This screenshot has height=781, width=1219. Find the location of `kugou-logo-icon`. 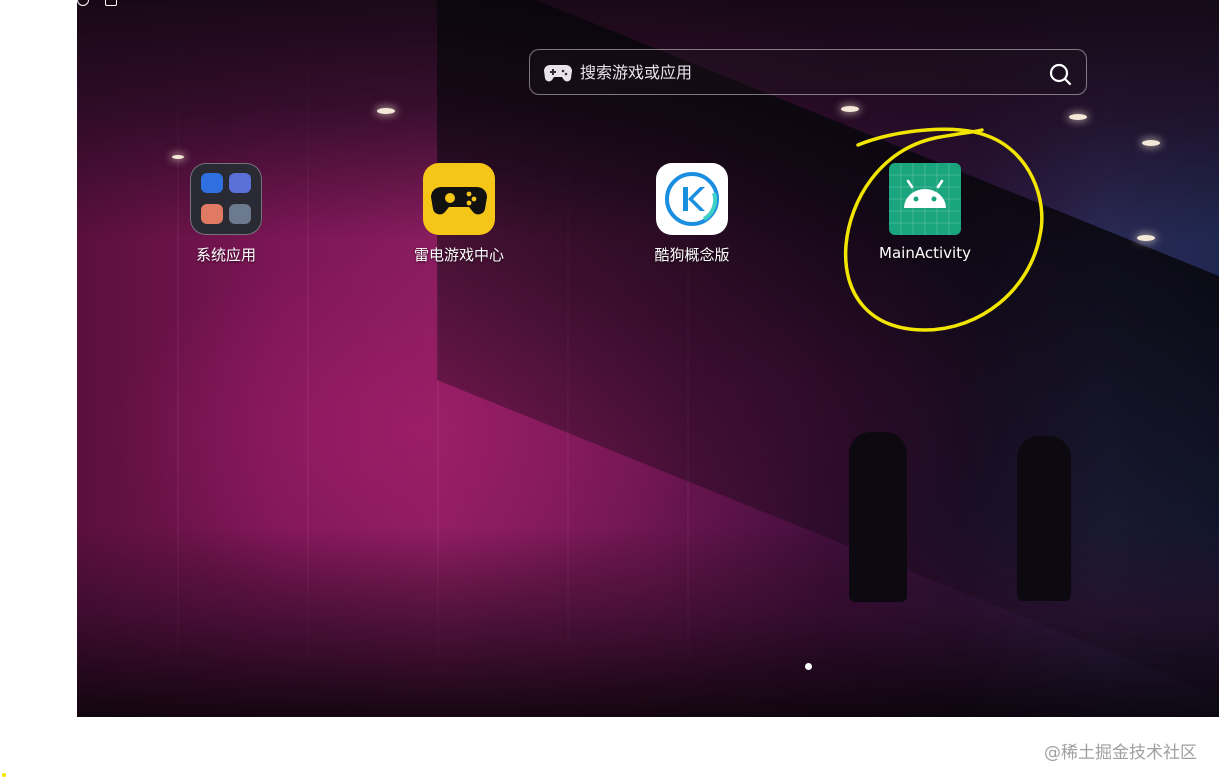

kugou-logo-icon is located at coordinates (692, 199).